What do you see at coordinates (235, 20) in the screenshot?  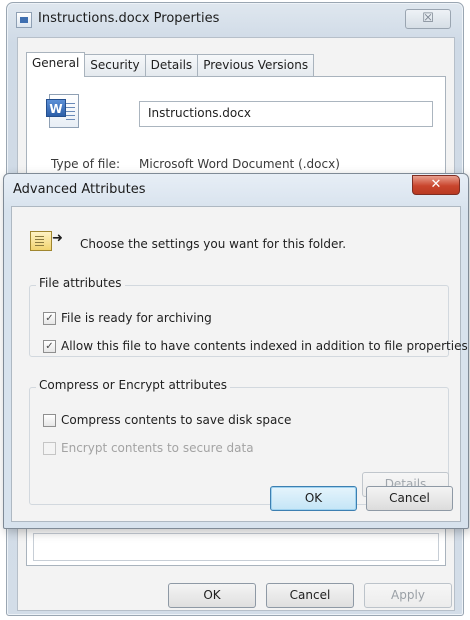 I see `properties-titlebar: Instructions.docx Properties ☒` at bounding box center [235, 20].